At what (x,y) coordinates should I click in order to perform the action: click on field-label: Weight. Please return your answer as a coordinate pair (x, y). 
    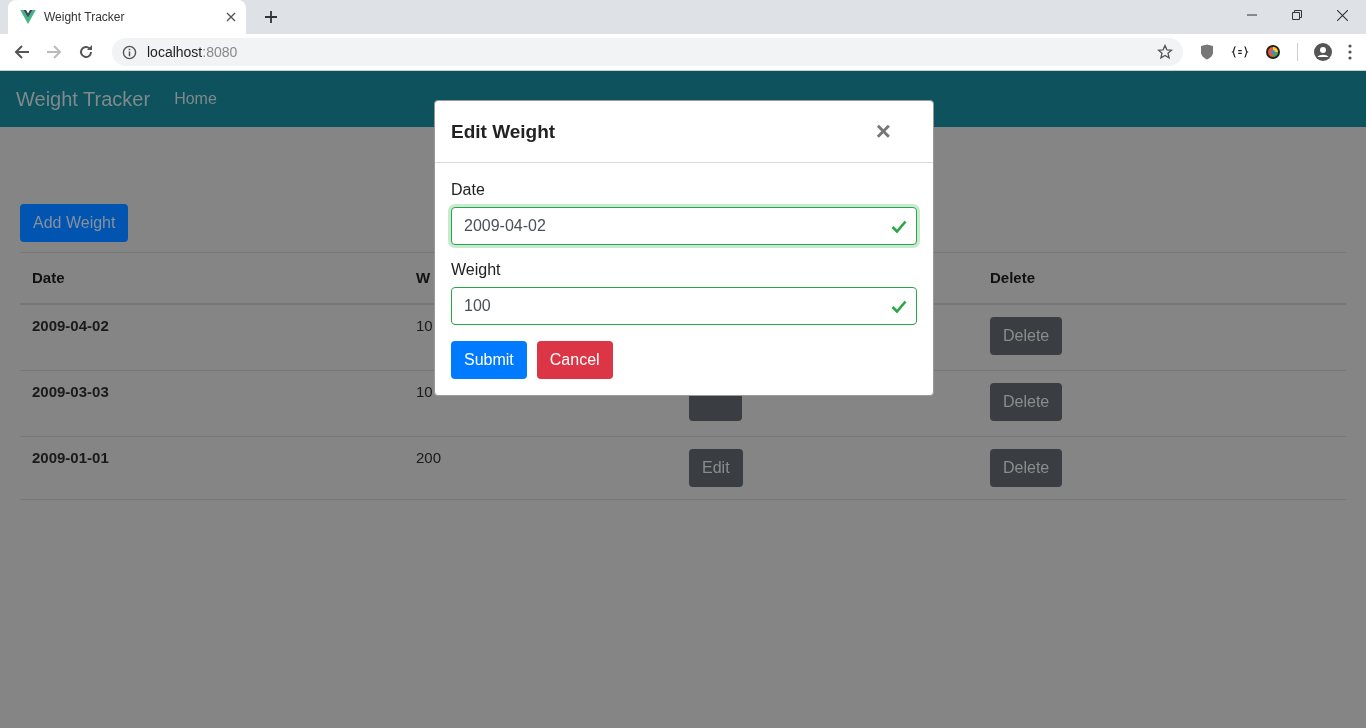
    Looking at the image, I should click on (476, 270).